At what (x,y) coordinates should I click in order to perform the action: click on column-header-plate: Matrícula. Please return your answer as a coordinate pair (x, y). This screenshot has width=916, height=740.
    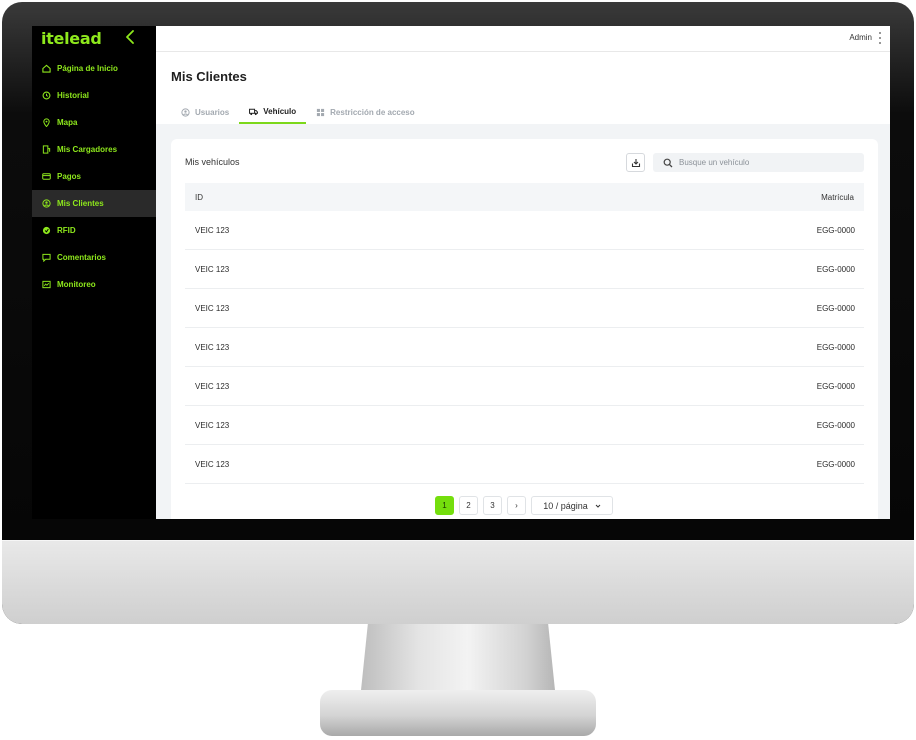
    Looking at the image, I should click on (837, 197).